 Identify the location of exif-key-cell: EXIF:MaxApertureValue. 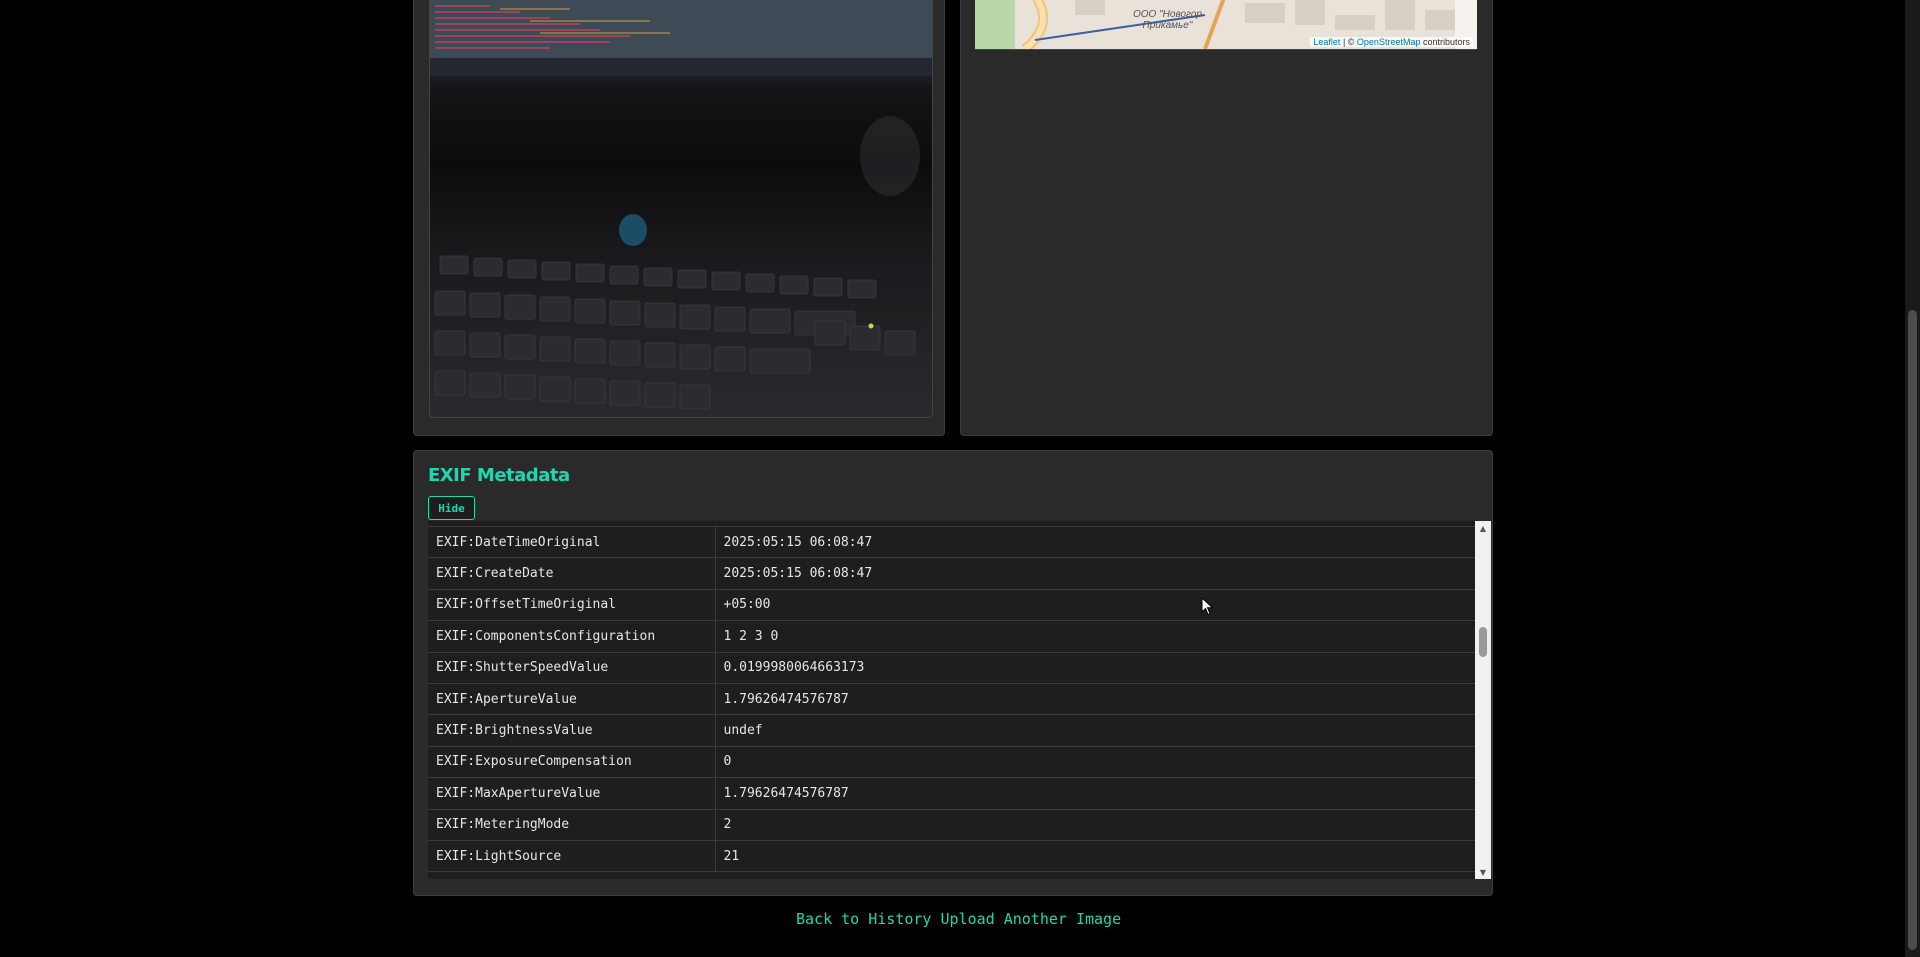
(572, 793).